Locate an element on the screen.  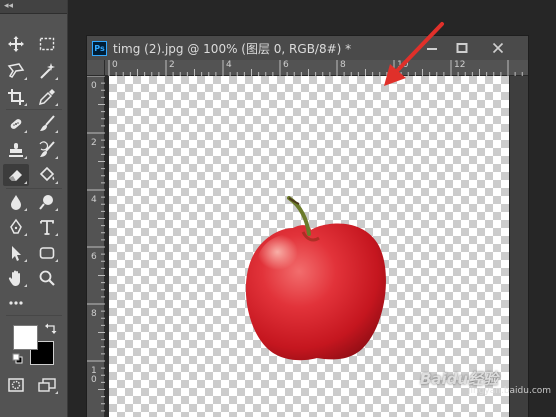
eraser-icon is located at coordinates (15, 175).